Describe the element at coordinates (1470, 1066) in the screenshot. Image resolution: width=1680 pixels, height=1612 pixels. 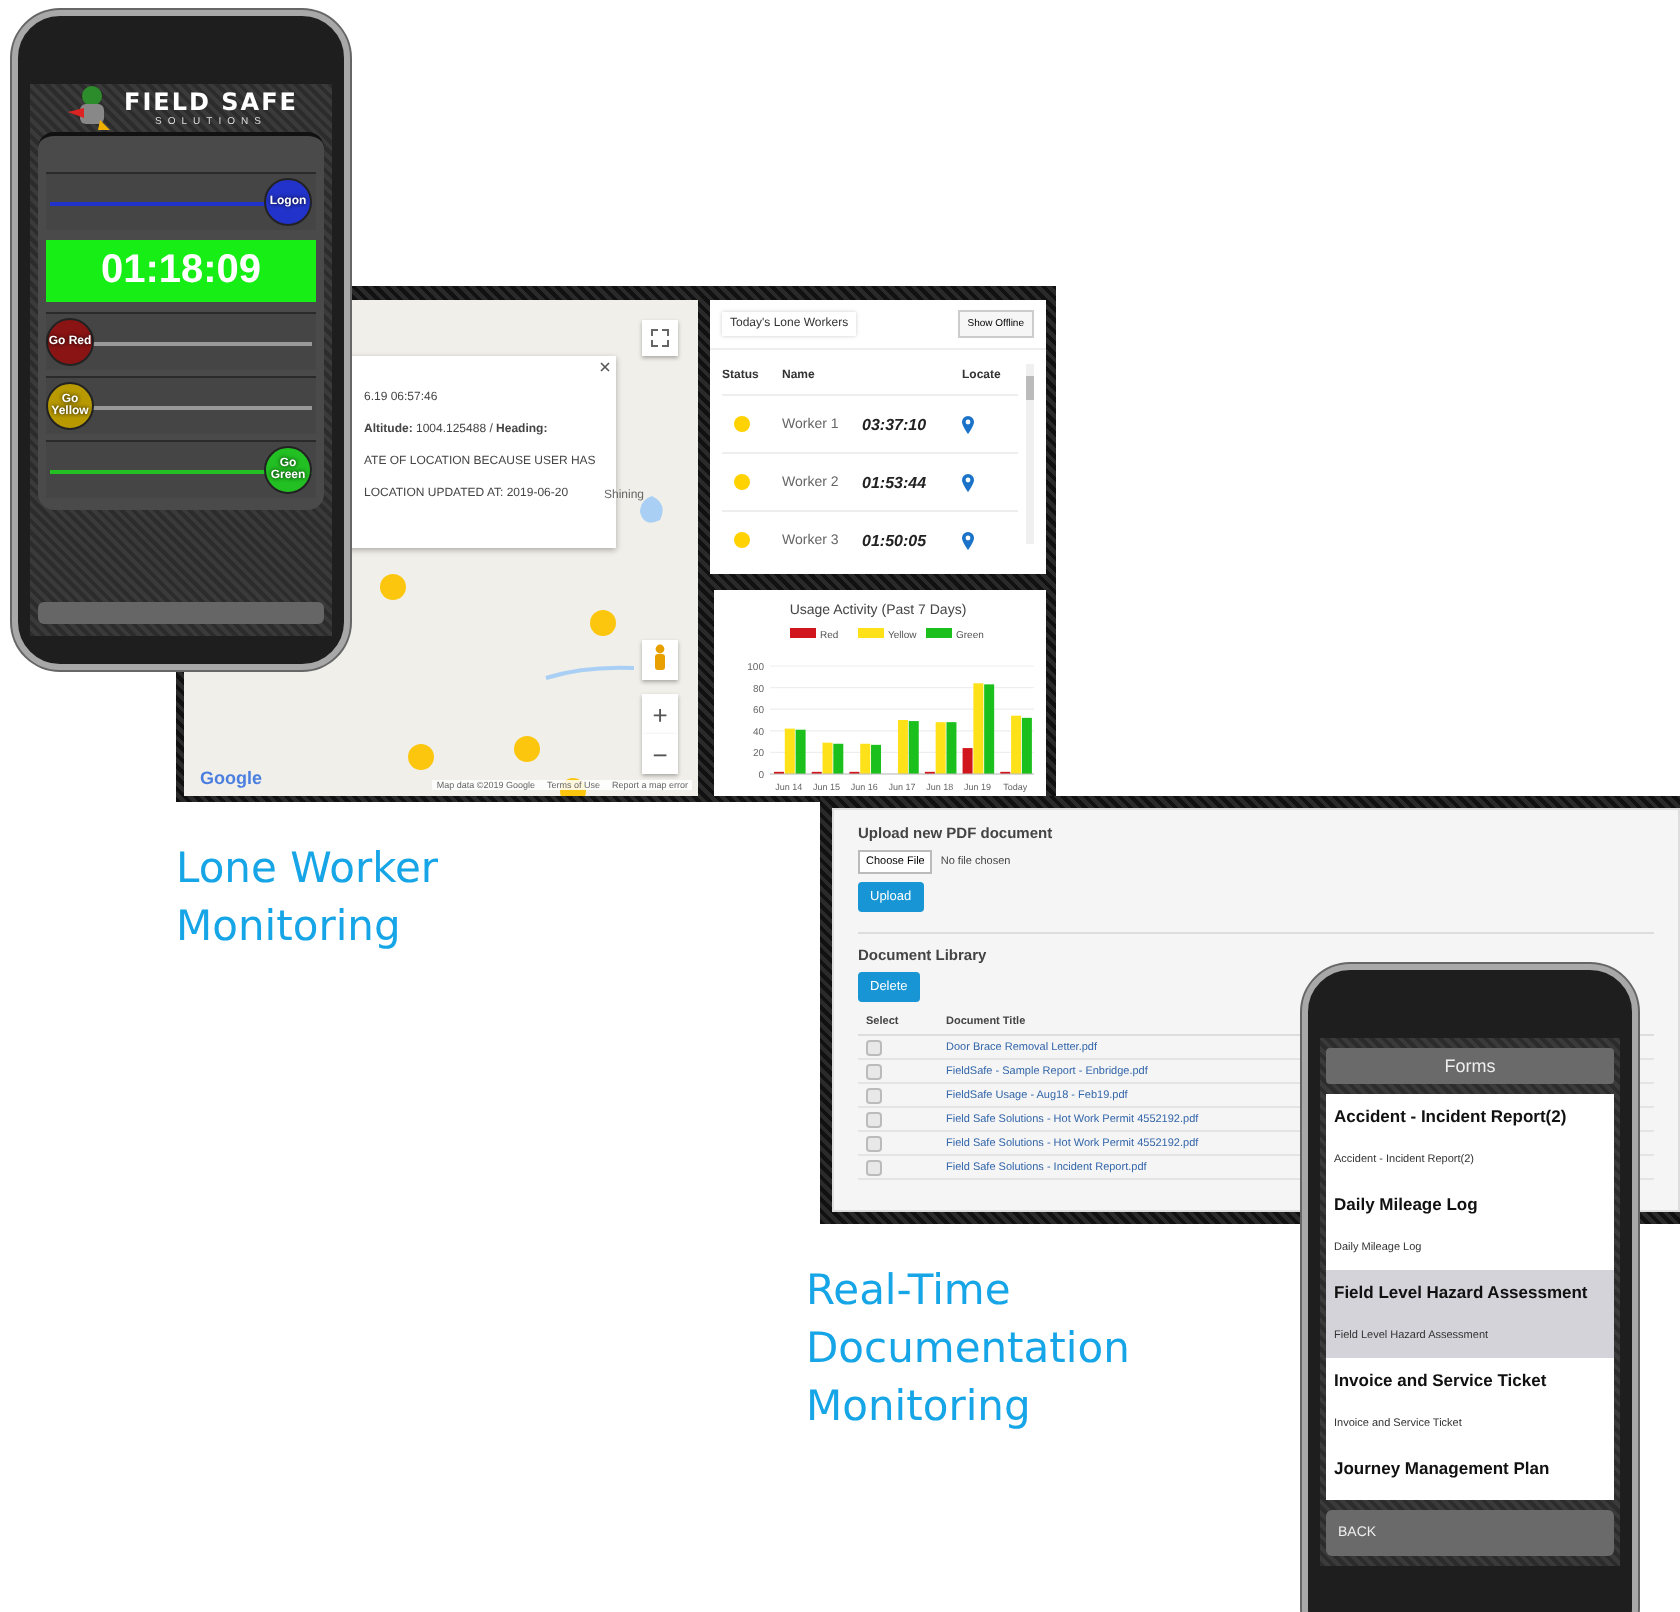
I see `screen-title: Forms` at that location.